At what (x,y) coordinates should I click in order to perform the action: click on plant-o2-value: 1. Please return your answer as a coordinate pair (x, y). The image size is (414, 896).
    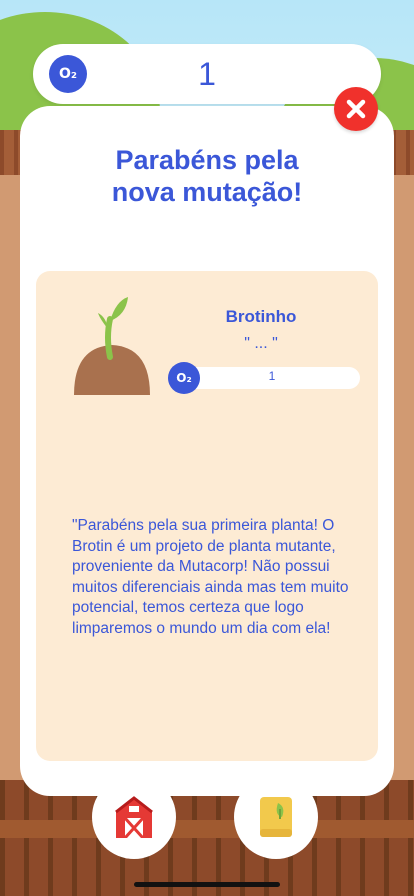
    Looking at the image, I should click on (272, 376).